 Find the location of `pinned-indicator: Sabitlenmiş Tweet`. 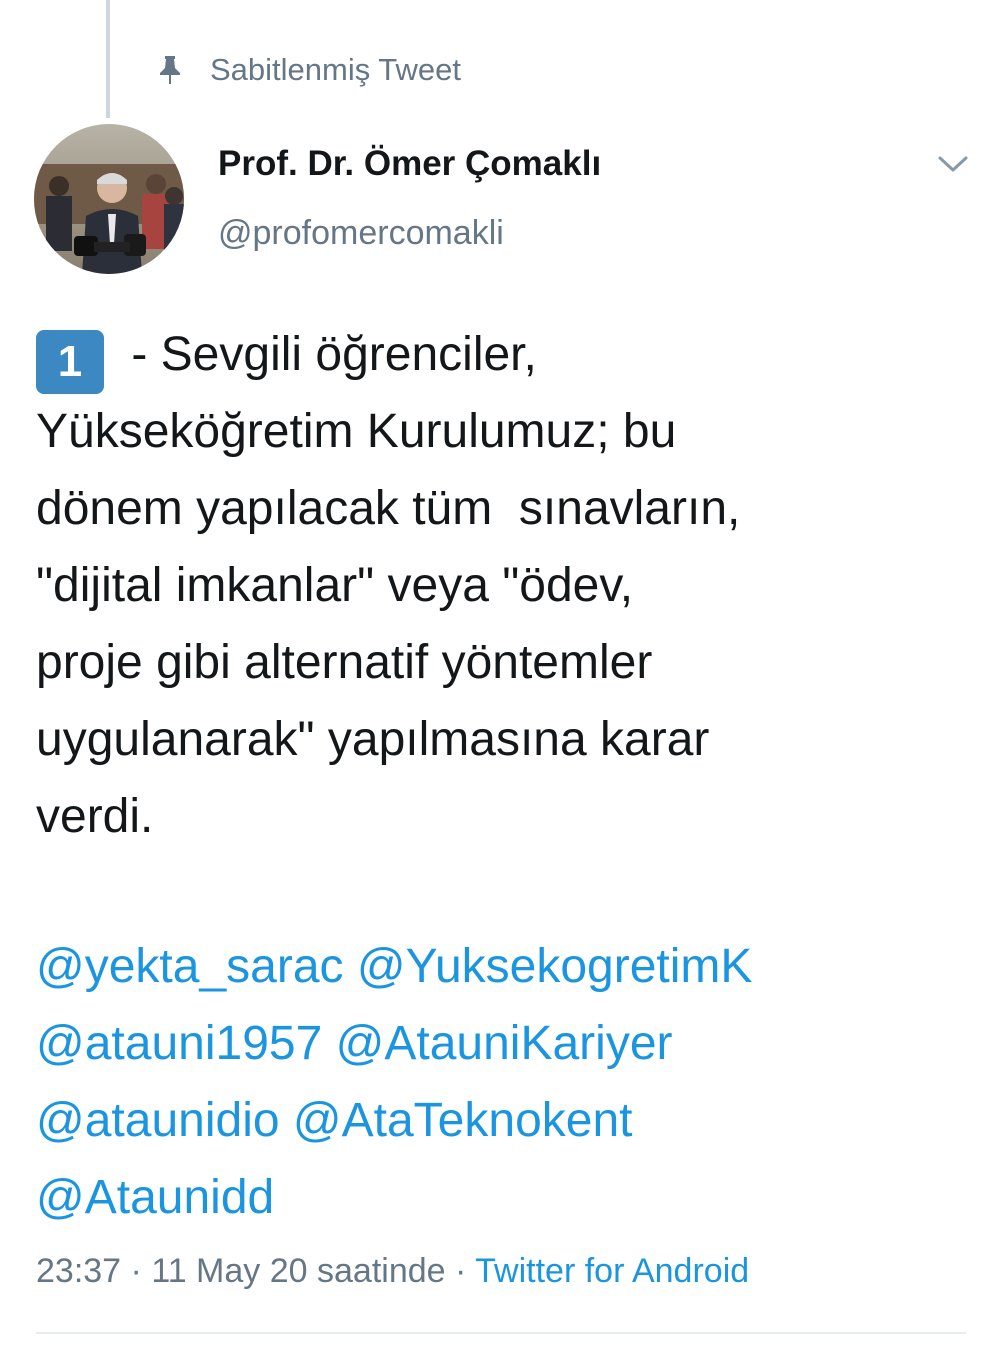

pinned-indicator: Sabitlenmiş Tweet is located at coordinates (305, 70).